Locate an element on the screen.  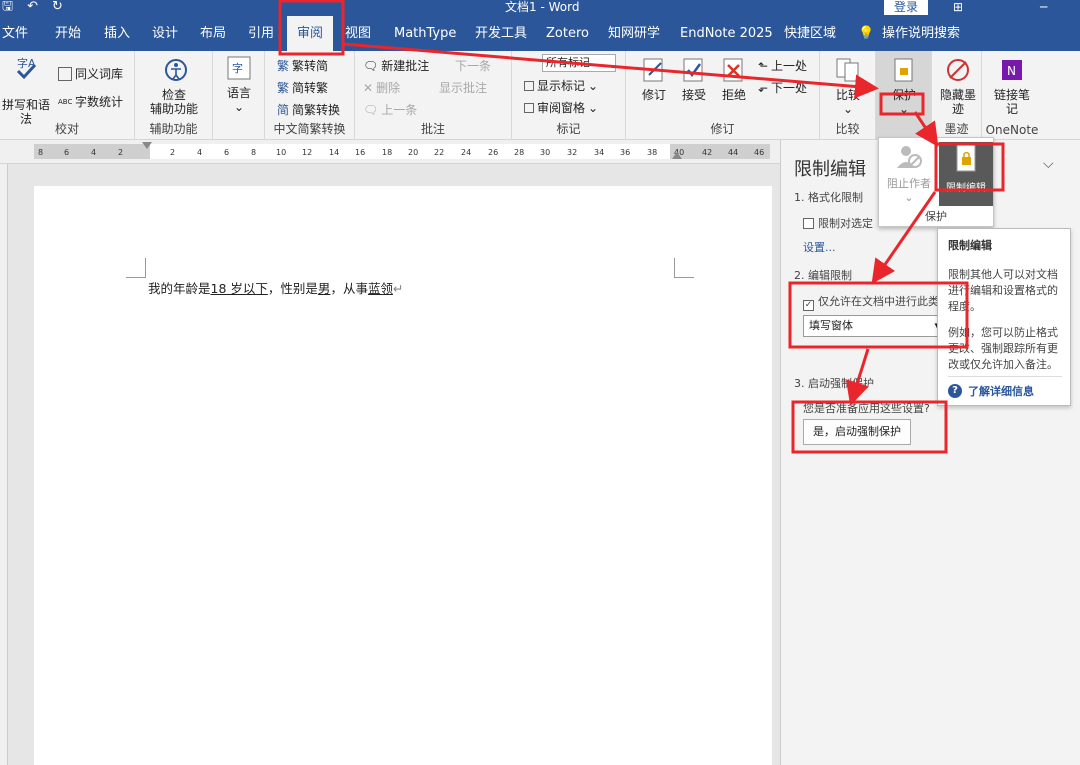
formatting-checkbox is located at coordinates (808, 223).